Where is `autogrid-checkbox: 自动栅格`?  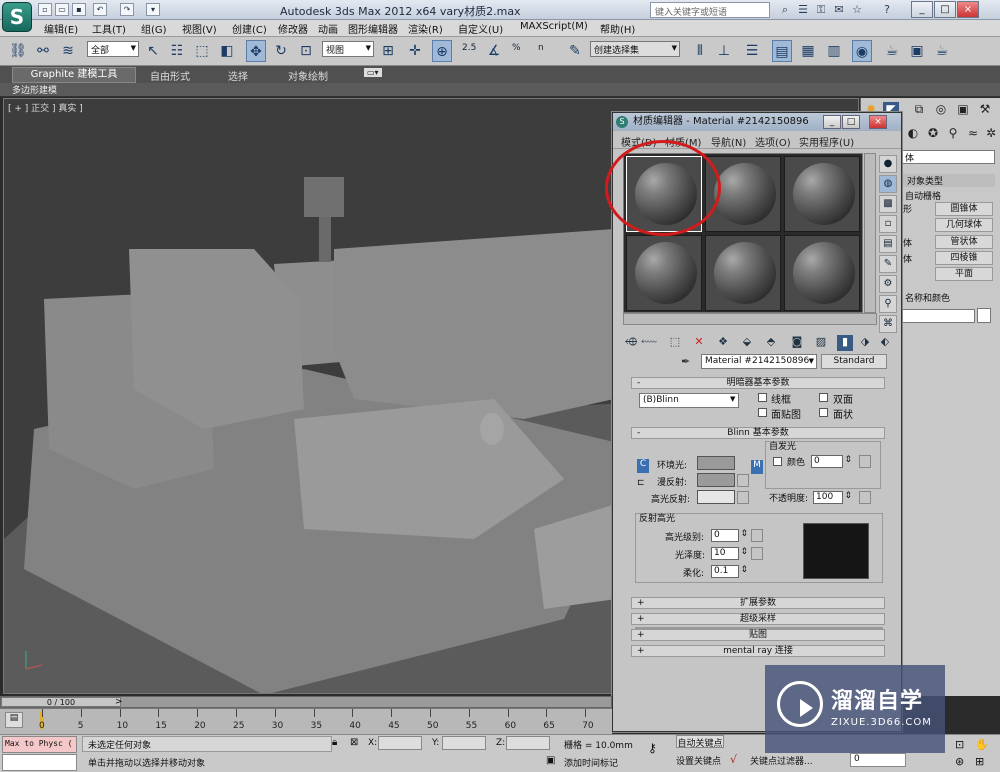 autogrid-checkbox: 自动栅格 is located at coordinates (923, 195).